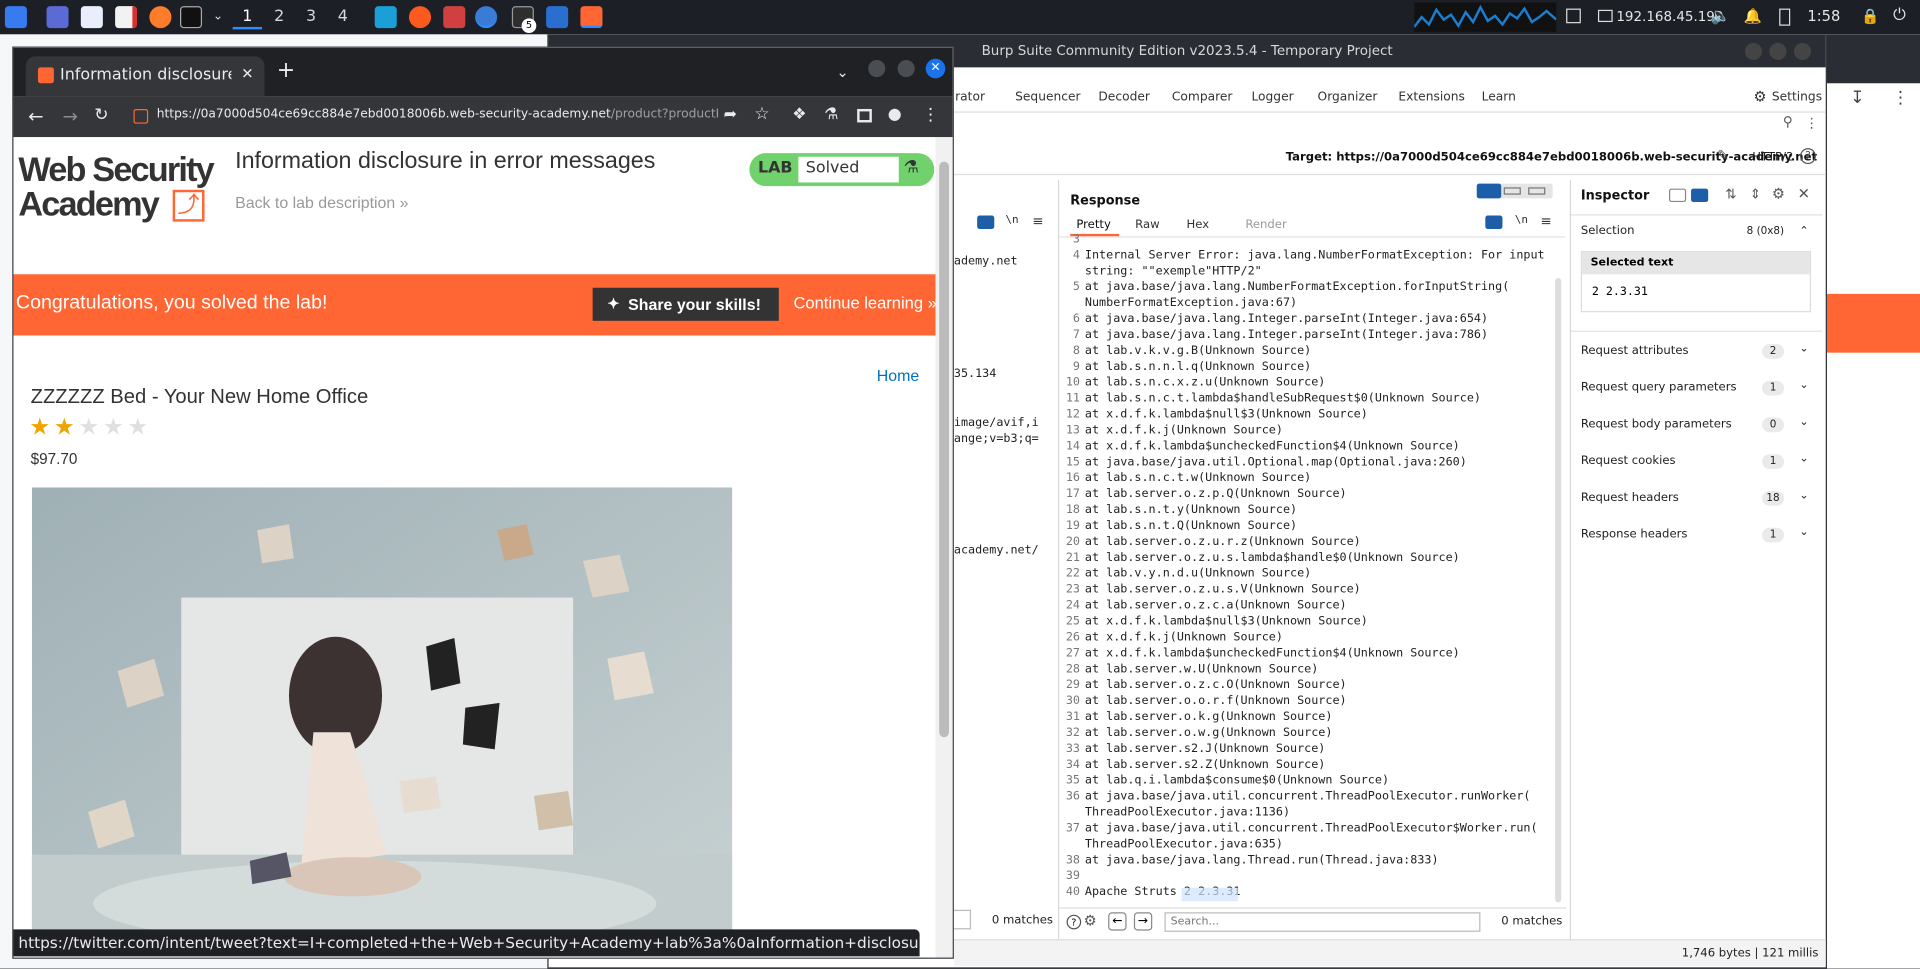 The height and width of the screenshot is (969, 1920). I want to click on bookmark-star-icon: ☆, so click(761, 114).